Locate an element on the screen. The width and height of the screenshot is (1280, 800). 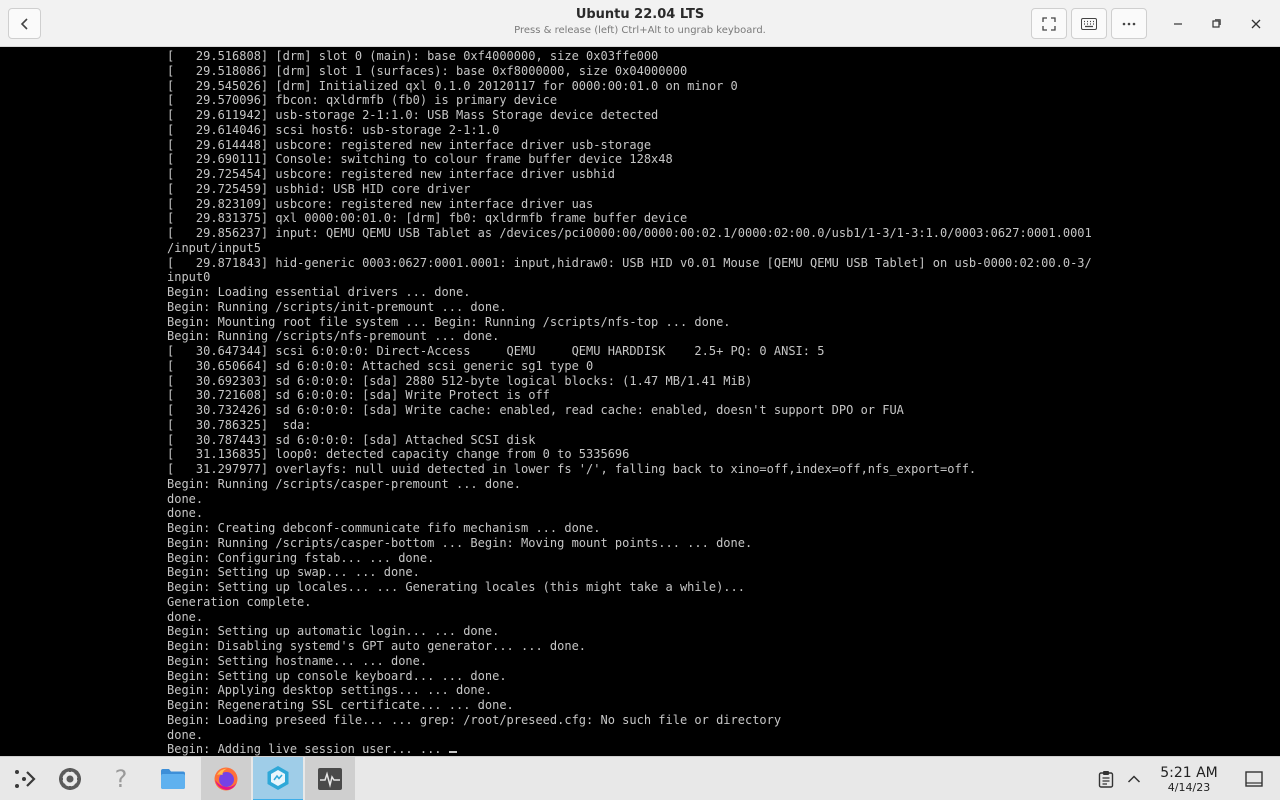
taskbar-virtual-machine-manager is located at coordinates (278, 778).